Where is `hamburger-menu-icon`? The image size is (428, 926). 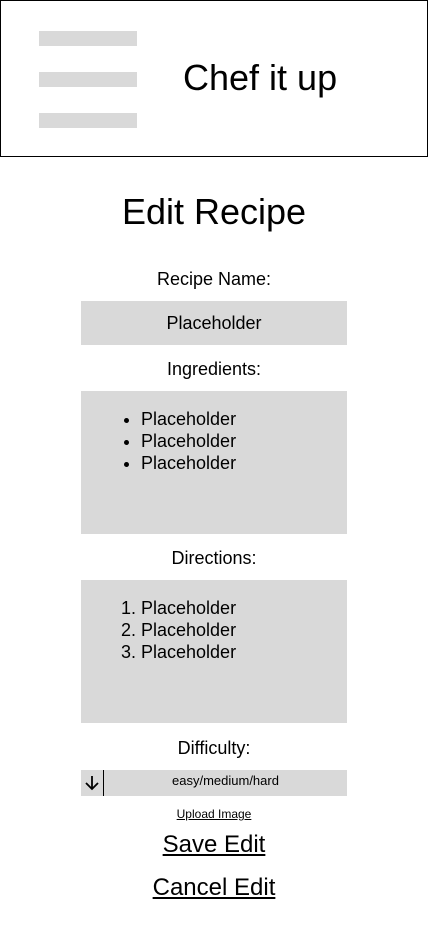 hamburger-menu-icon is located at coordinates (88, 79).